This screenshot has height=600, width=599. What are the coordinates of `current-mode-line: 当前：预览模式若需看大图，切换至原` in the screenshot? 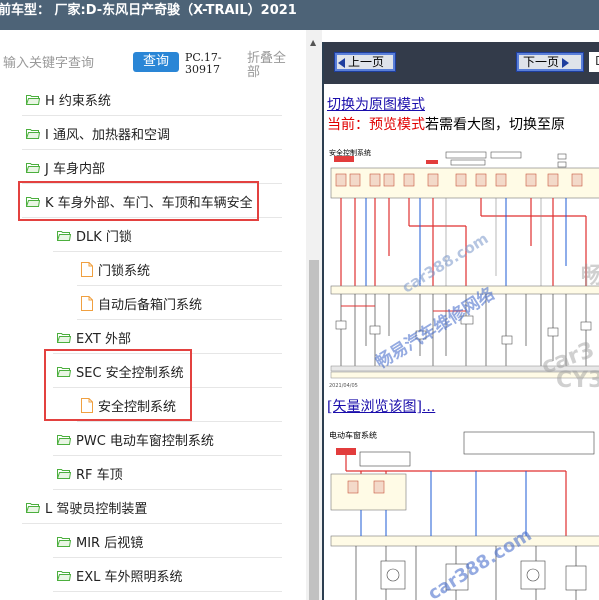 It's located at (446, 124).